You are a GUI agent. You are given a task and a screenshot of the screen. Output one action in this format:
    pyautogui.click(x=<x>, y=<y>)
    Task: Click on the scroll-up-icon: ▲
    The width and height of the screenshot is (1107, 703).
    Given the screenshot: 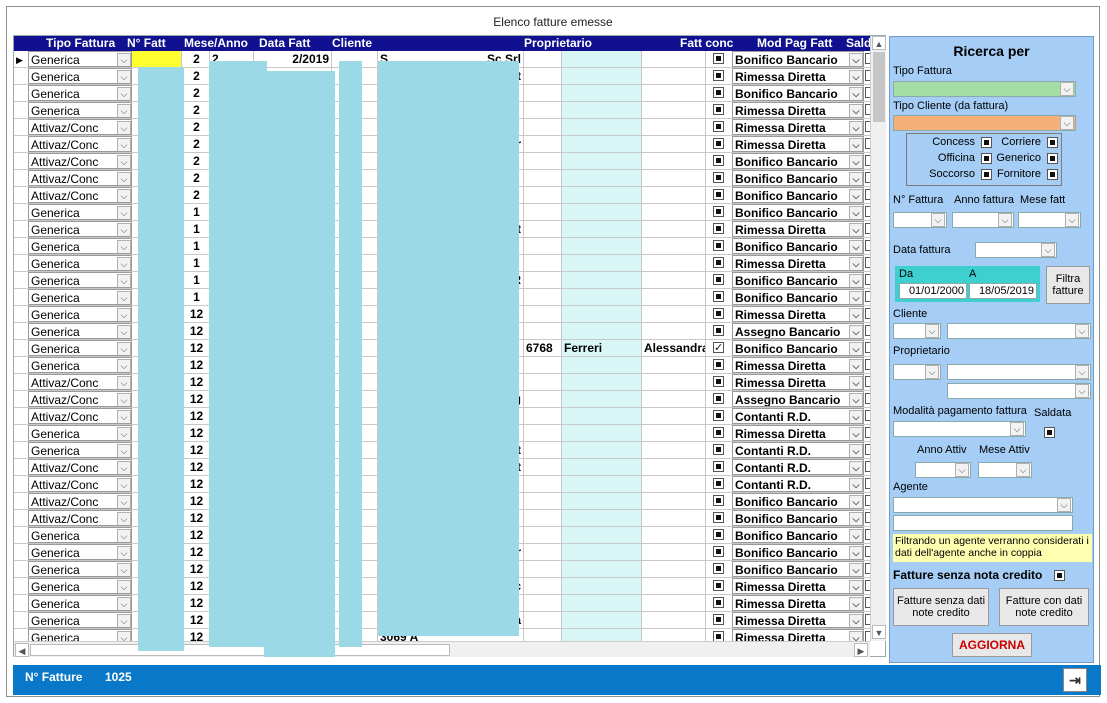 What is the action you would take?
    pyautogui.click(x=879, y=43)
    